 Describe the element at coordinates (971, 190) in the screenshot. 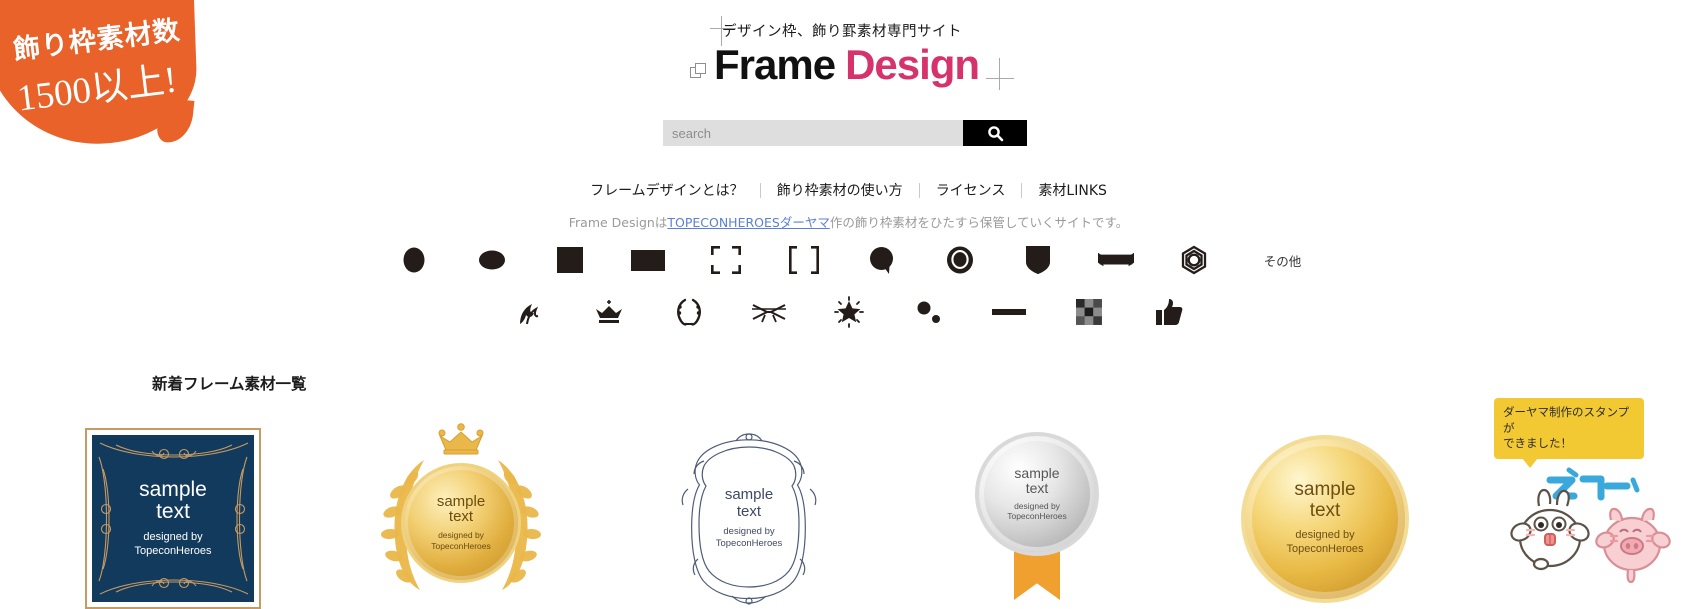

I see `nav-item-license: ライセンス` at that location.